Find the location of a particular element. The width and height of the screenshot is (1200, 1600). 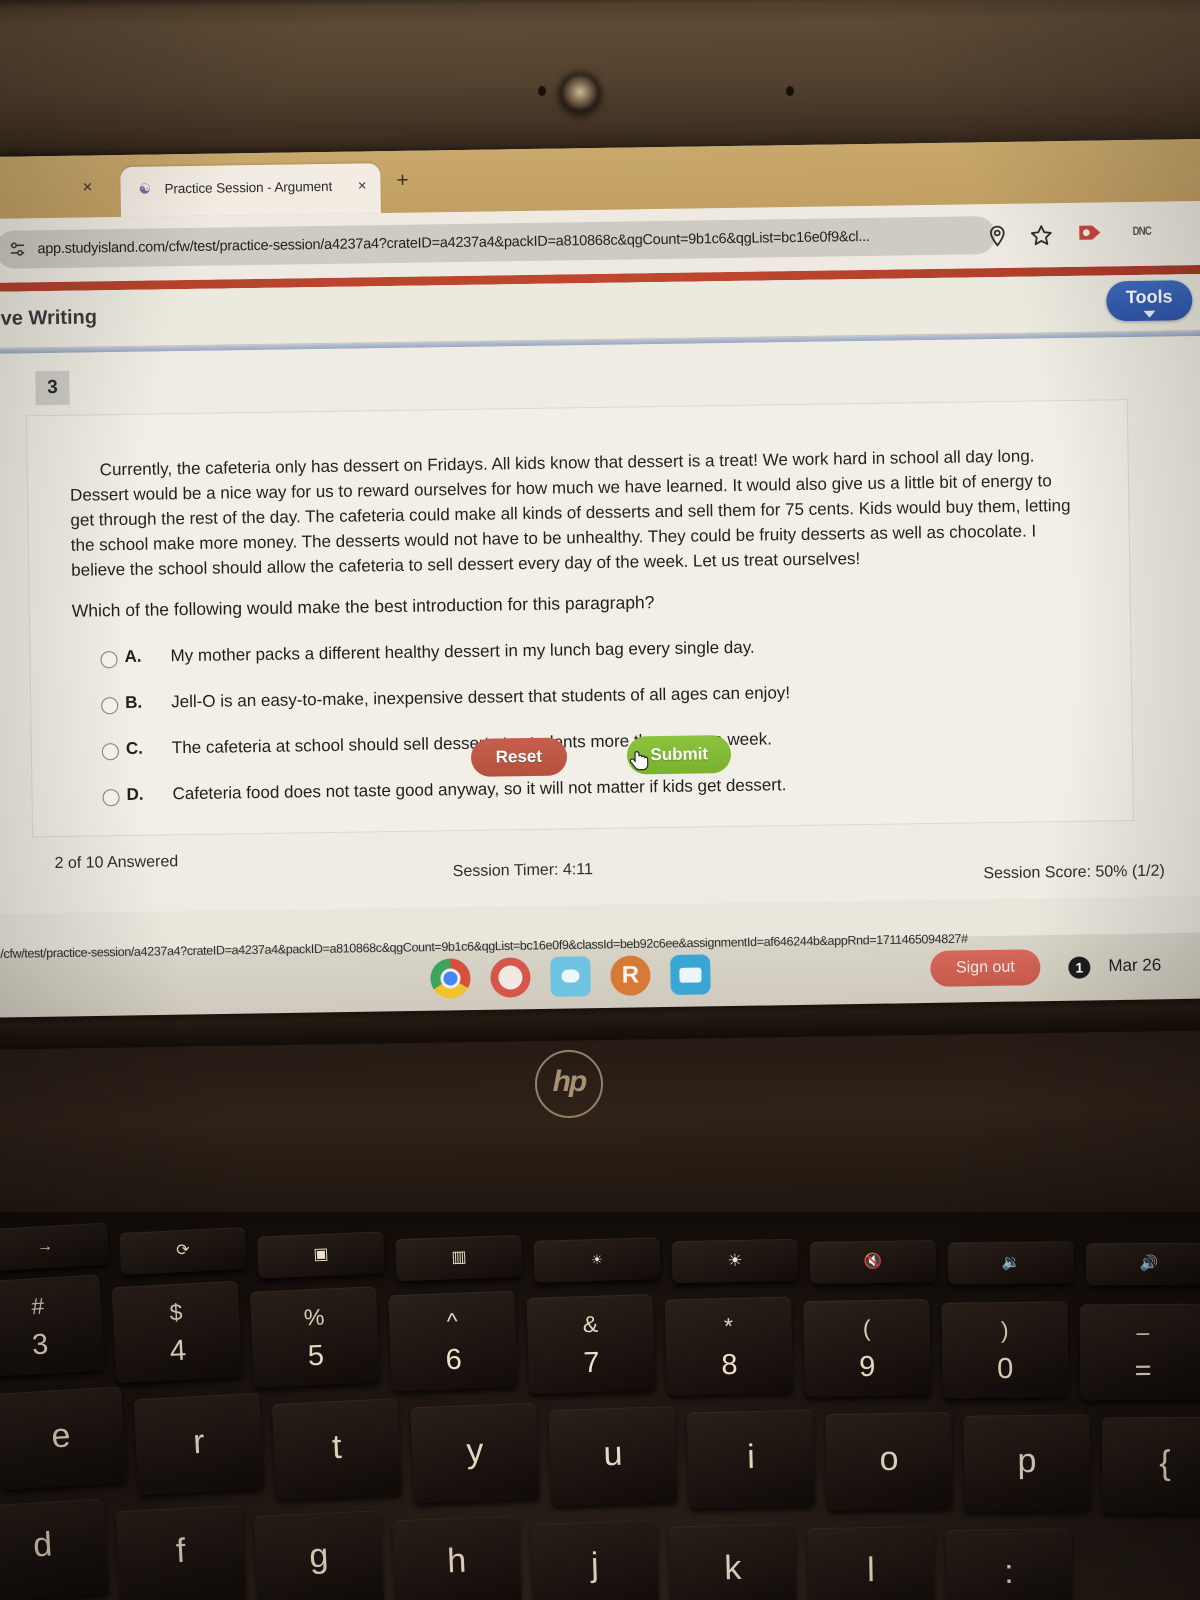

browser-tab-active: ☯ Practice Session - Argumentati × is located at coordinates (250, 190).